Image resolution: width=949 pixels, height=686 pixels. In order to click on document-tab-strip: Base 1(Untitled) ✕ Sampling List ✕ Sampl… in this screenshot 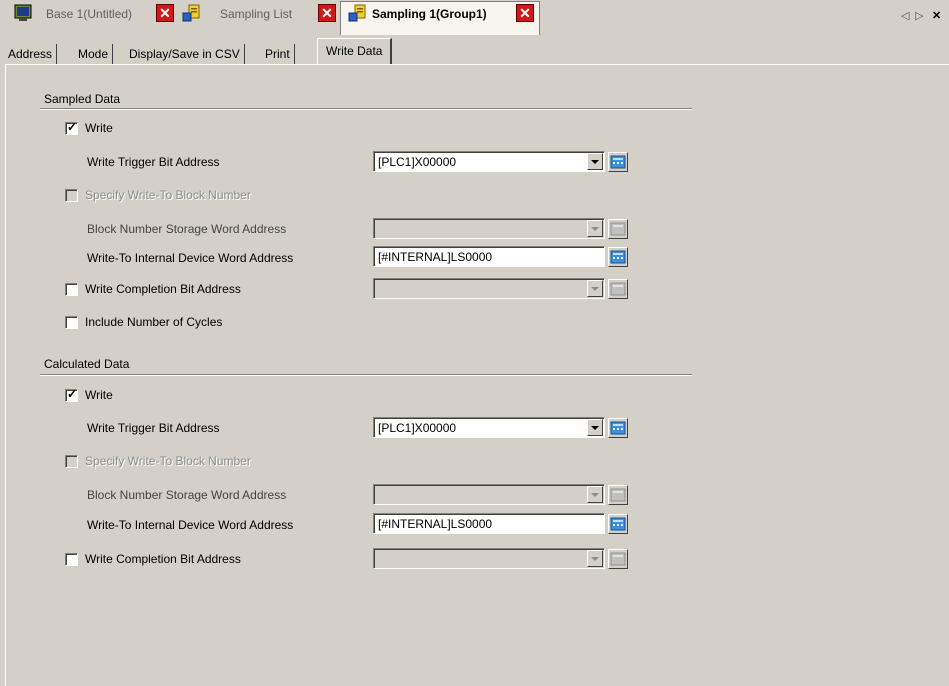, I will do `click(474, 18)`.